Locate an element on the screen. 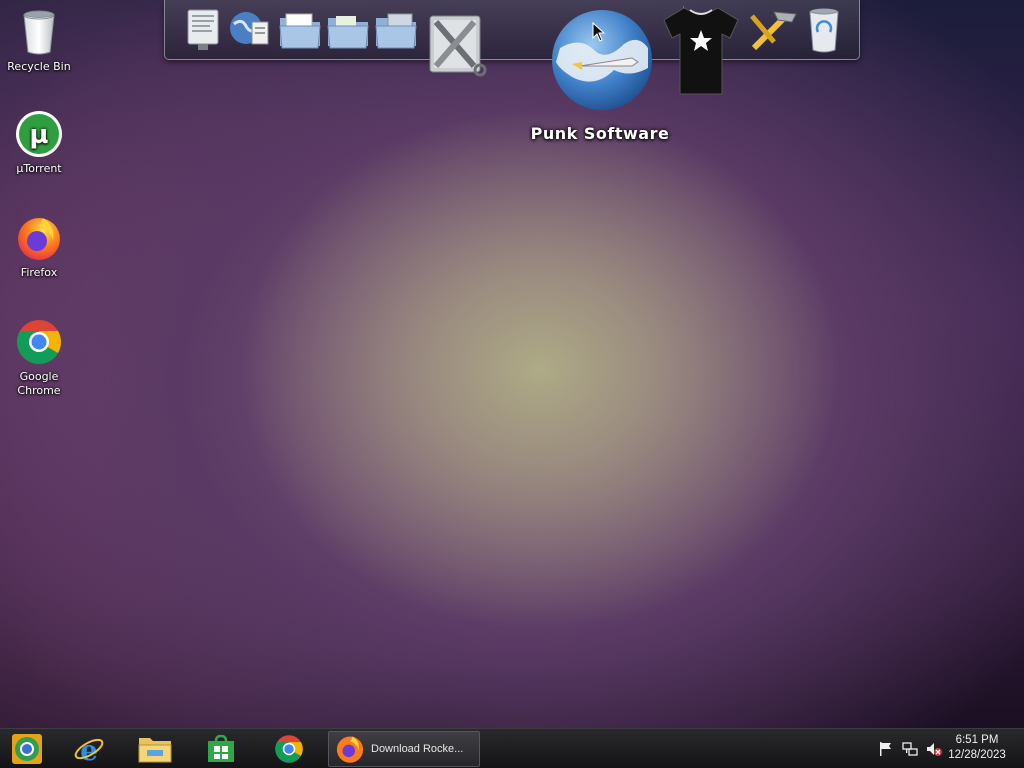 The height and width of the screenshot is (768, 1024). utorrent-icon: µ is located at coordinates (39, 134).